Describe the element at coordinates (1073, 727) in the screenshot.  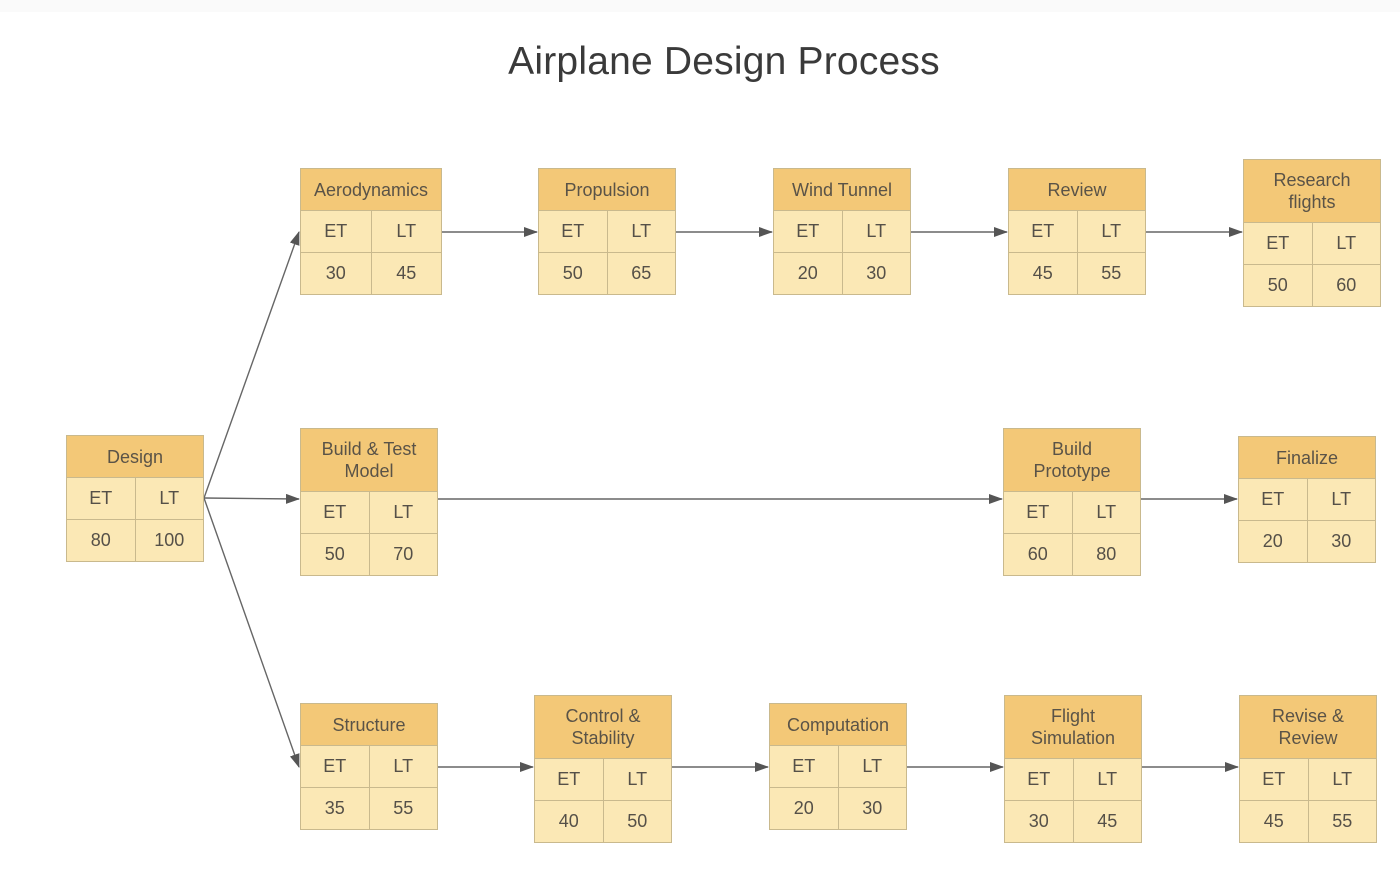
I see `node-title: Flight Simulation` at that location.